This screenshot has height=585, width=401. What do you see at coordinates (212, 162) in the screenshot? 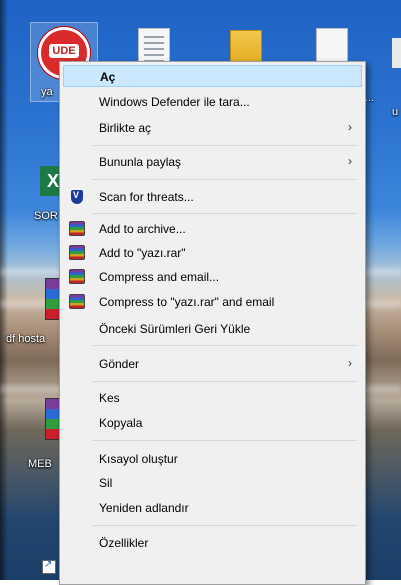
I see `menu-item-share-with: Bununla paylaş ›` at bounding box center [212, 162].